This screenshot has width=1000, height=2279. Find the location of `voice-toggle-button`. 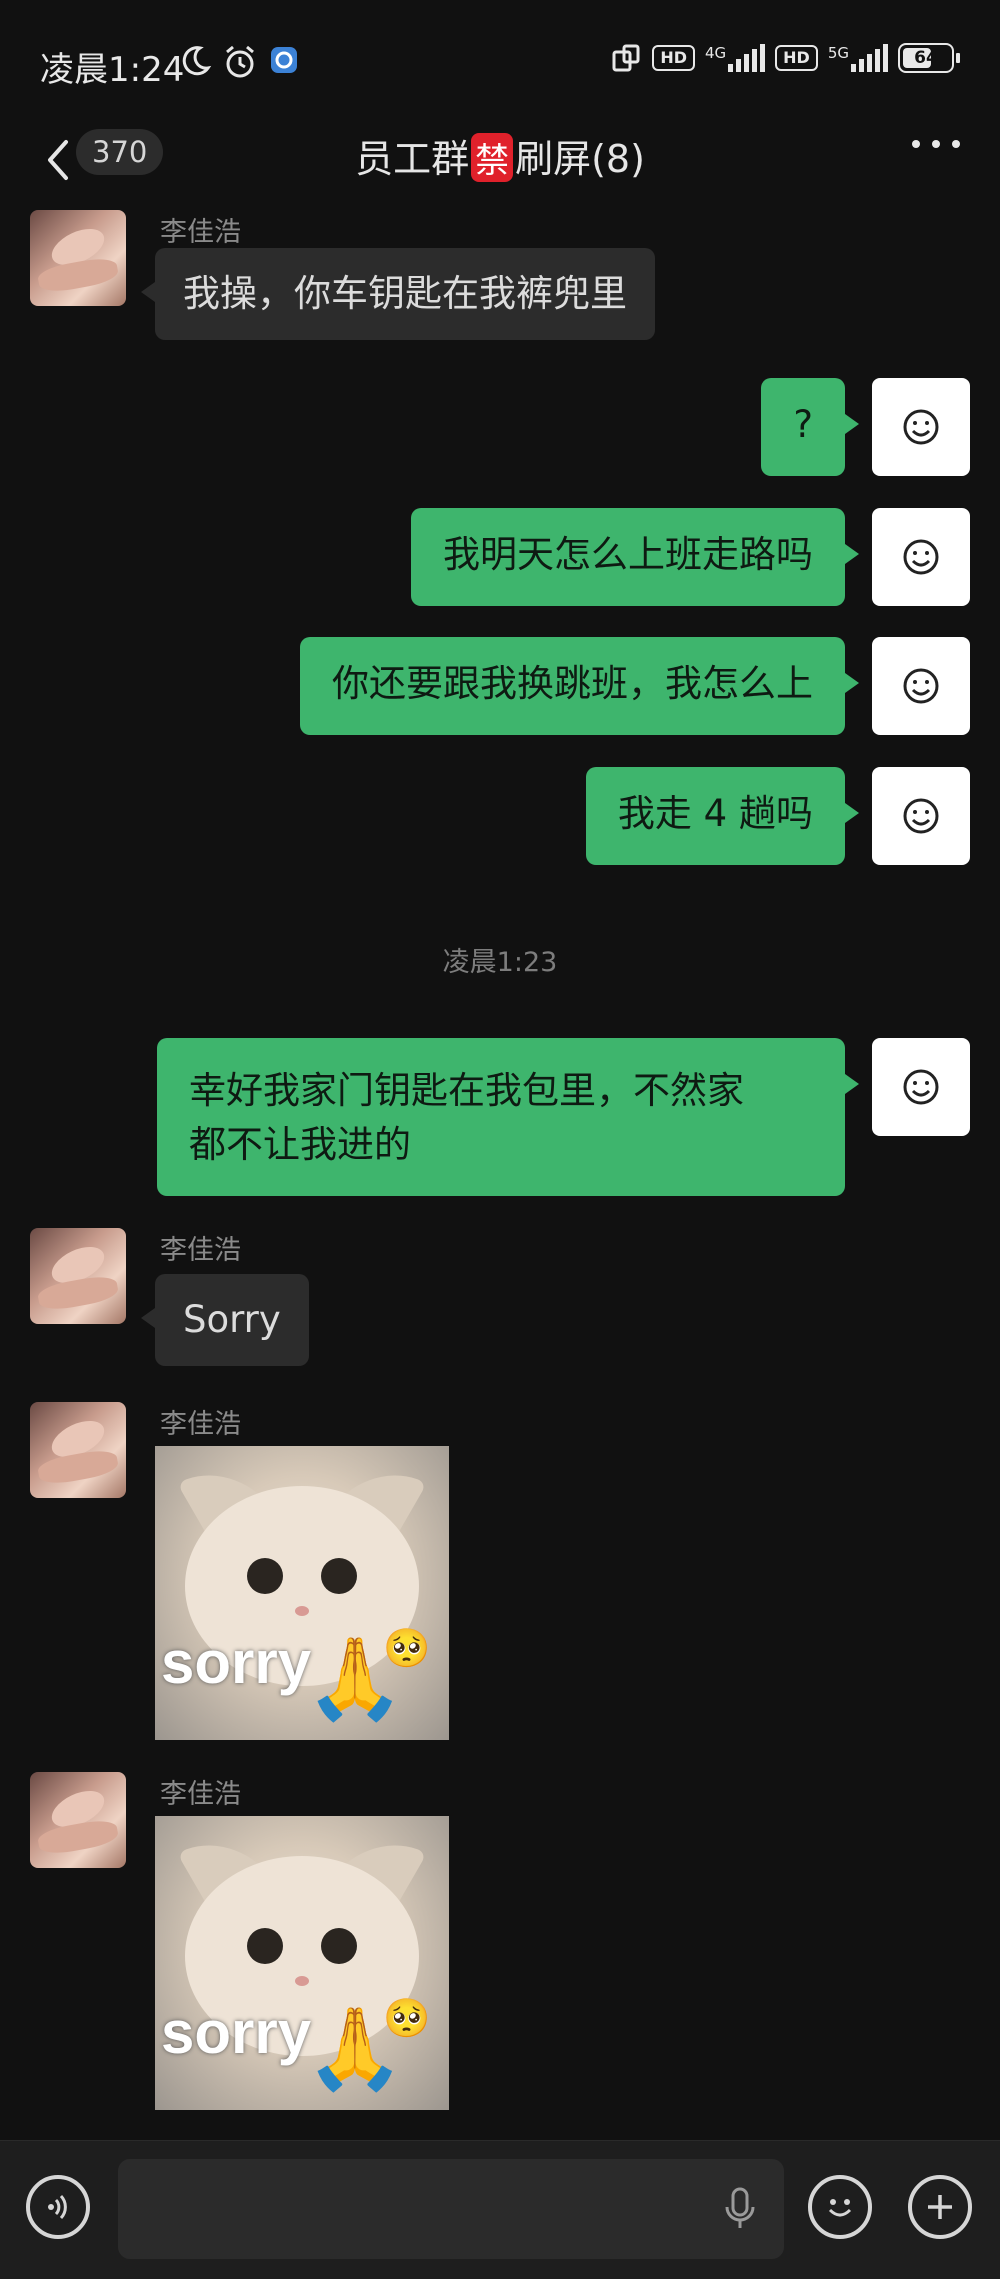

voice-toggle-button is located at coordinates (58, 2207).